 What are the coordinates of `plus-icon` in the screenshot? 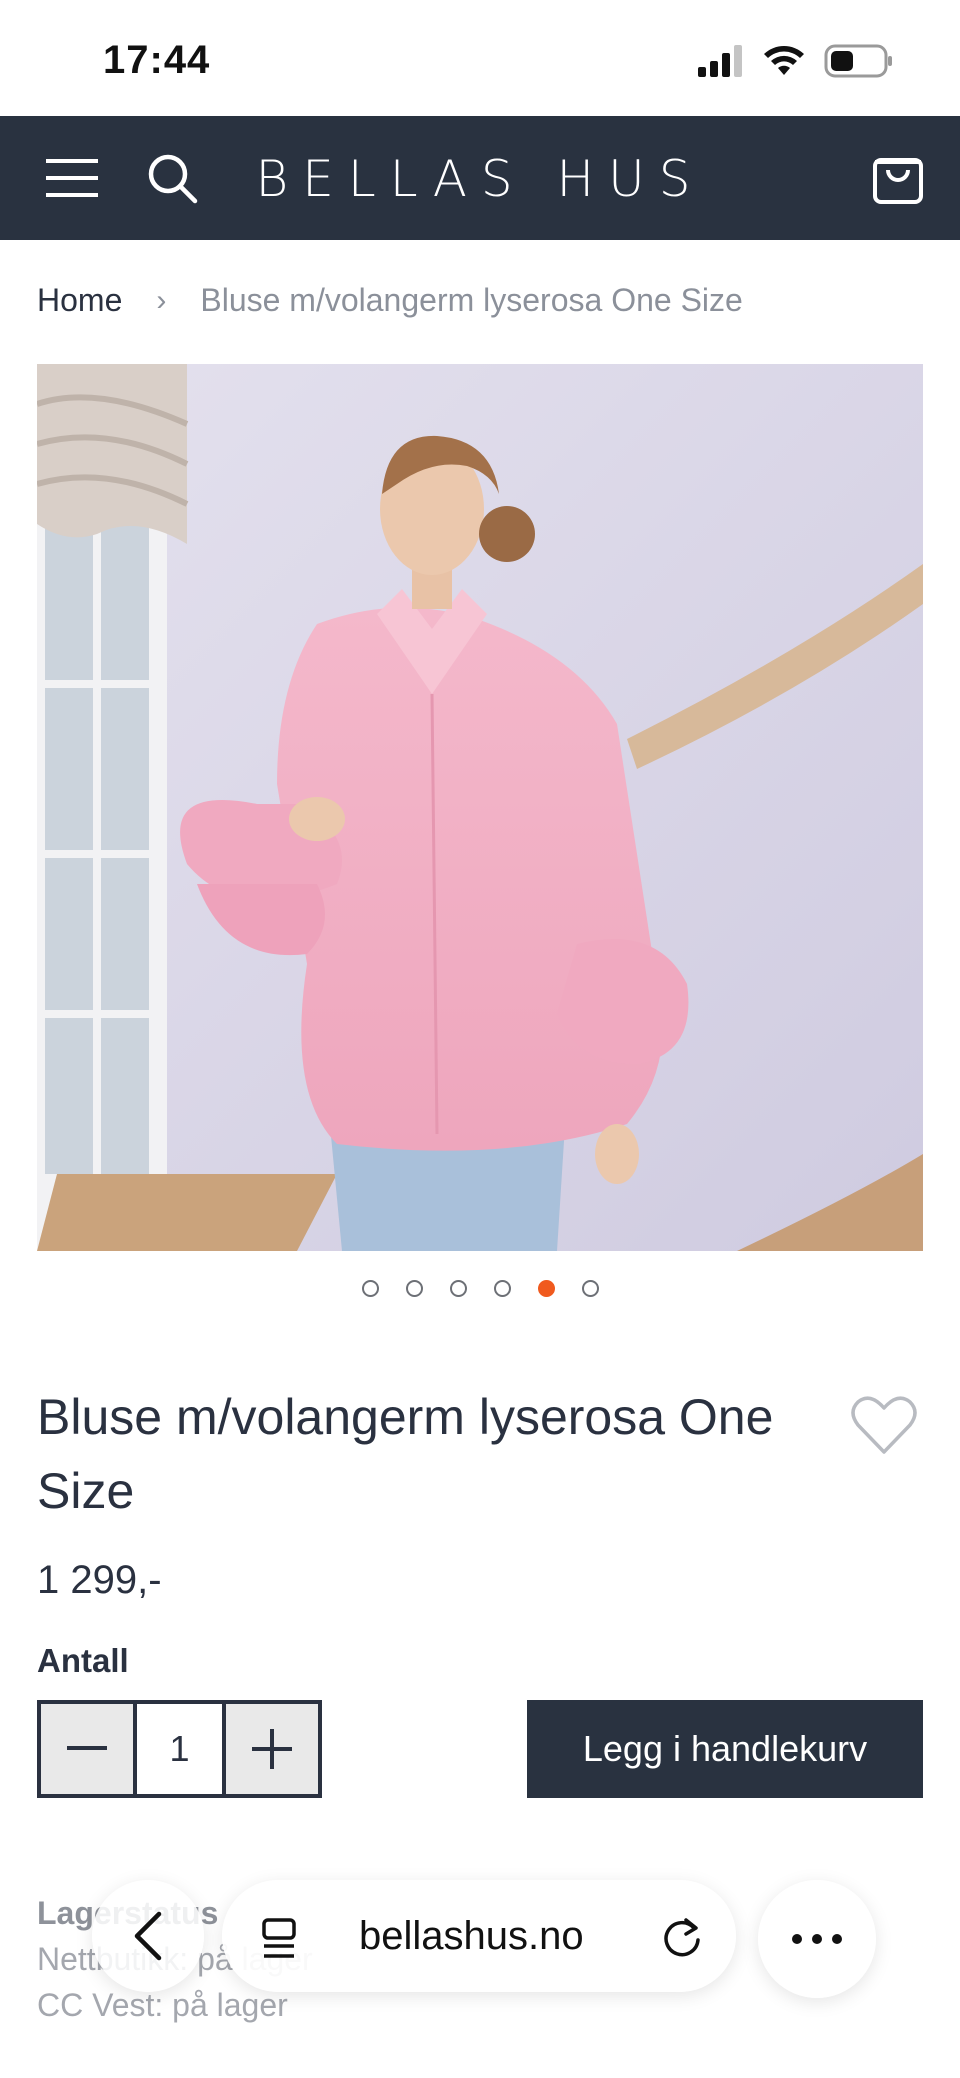 It's located at (272, 1749).